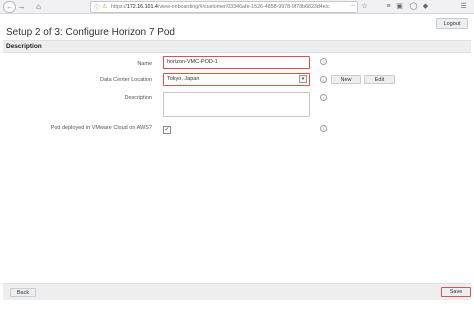  What do you see at coordinates (236, 104) in the screenshot?
I see `description-textarea` at bounding box center [236, 104].